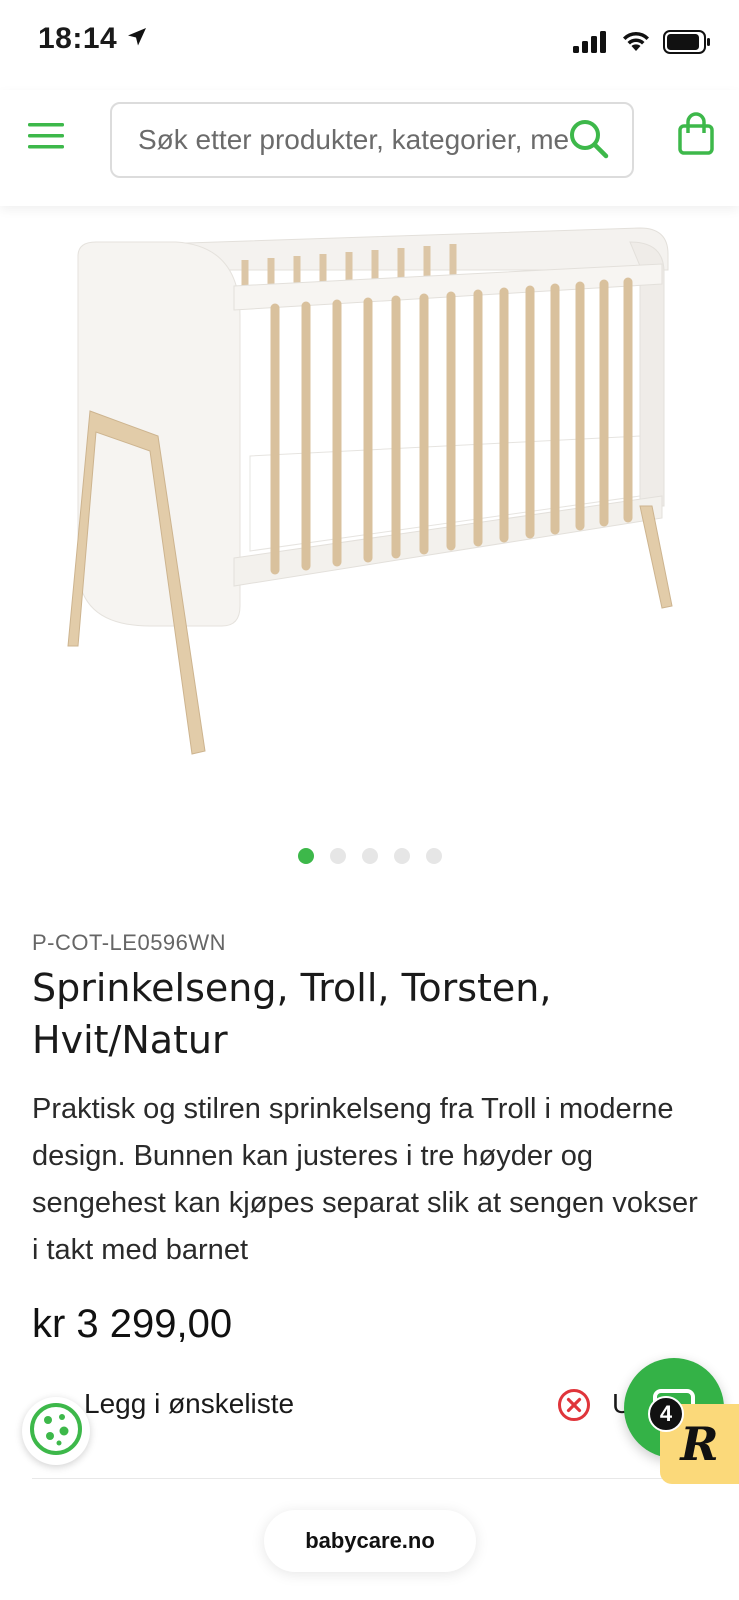 The width and height of the screenshot is (739, 1600). I want to click on cookie-settings-button, so click(56, 1431).